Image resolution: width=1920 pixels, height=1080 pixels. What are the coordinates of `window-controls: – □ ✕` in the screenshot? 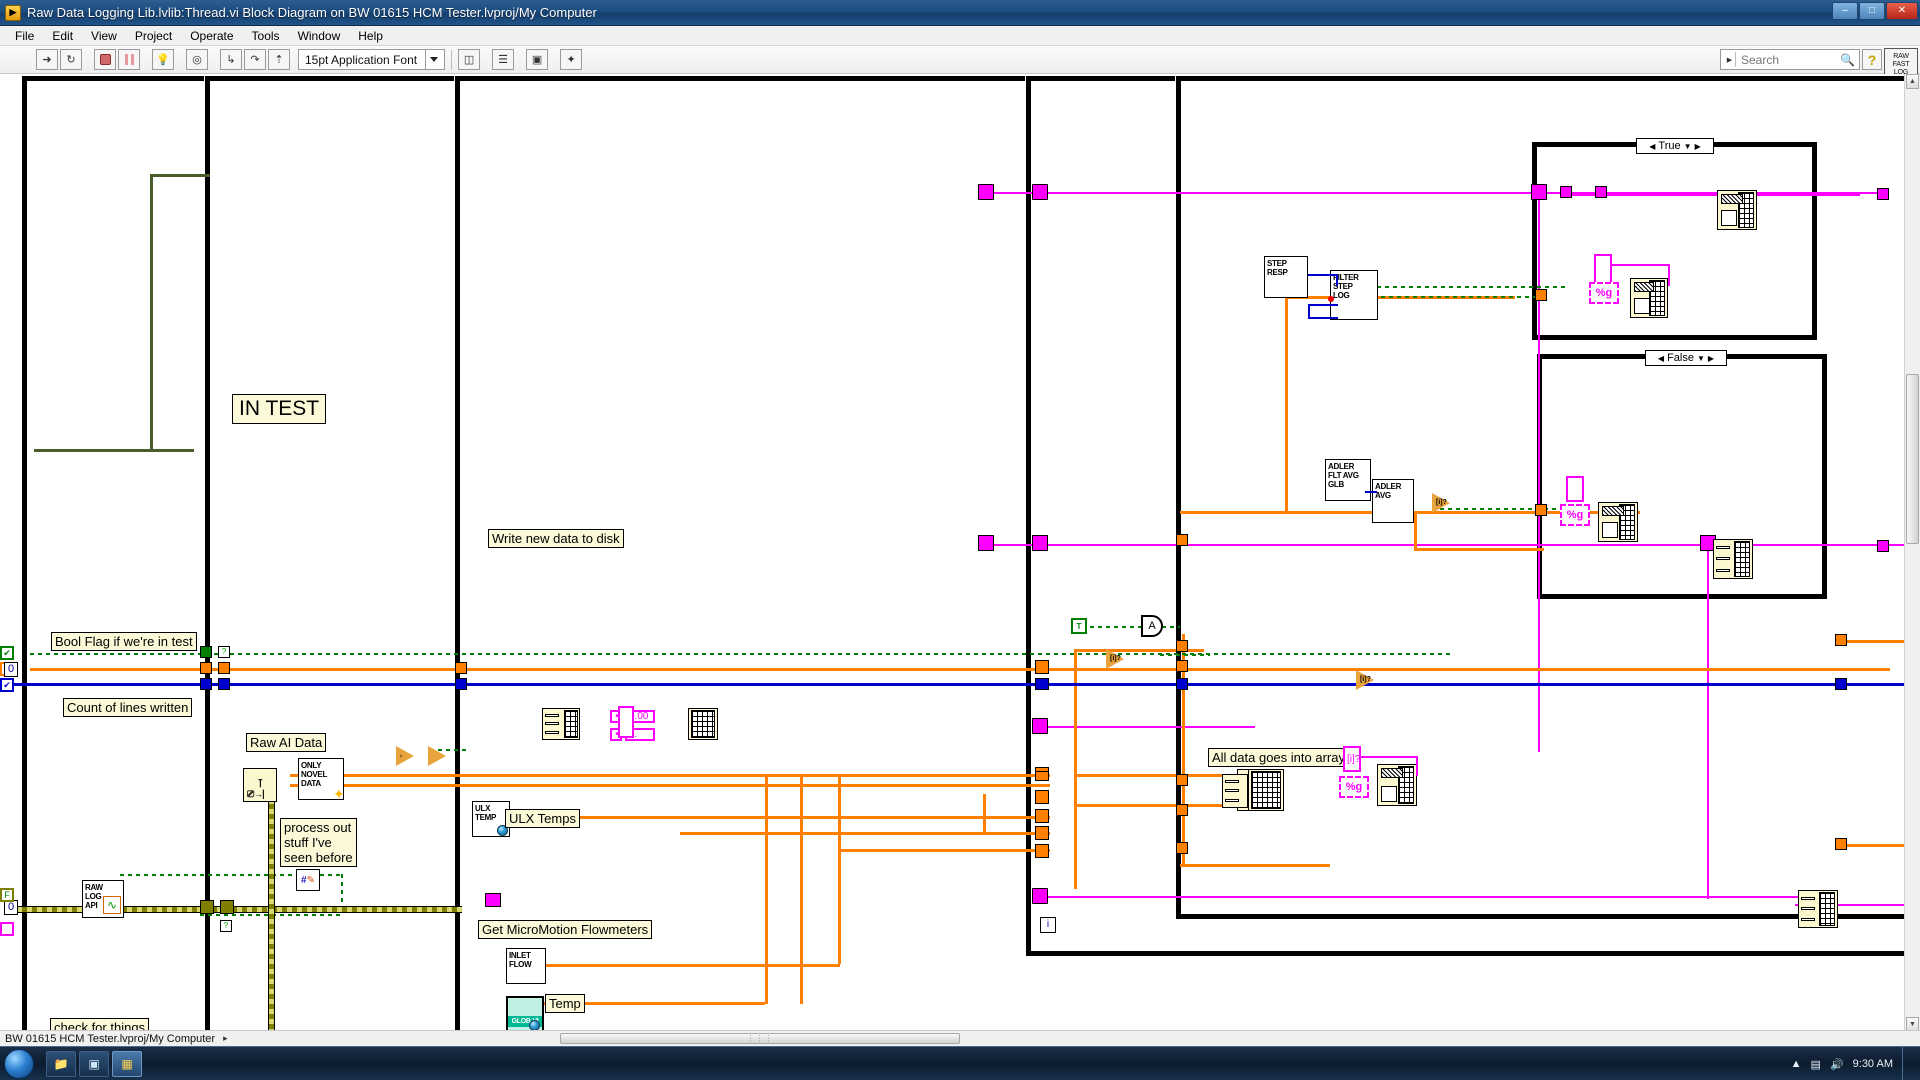 It's located at (1875, 11).